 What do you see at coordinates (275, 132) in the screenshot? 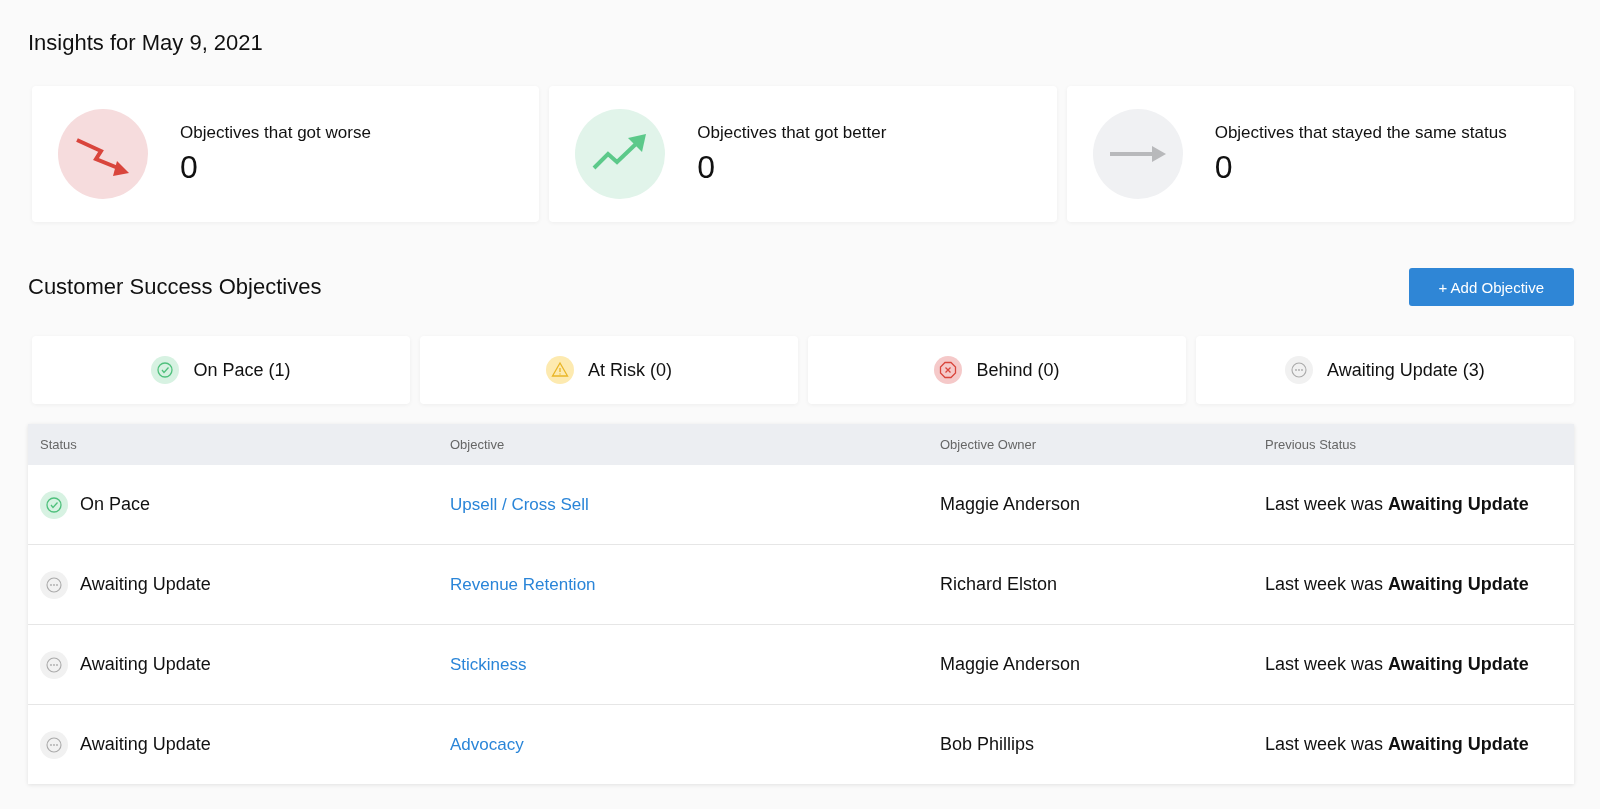
I see `insight-label: Objectives that got worse` at bounding box center [275, 132].